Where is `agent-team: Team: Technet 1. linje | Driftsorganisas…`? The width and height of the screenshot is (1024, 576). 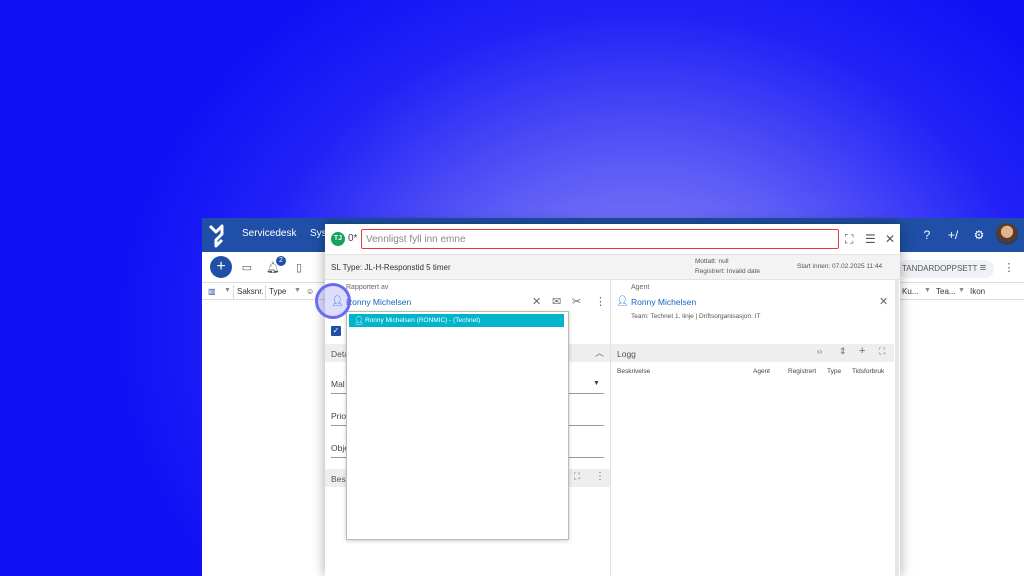 agent-team: Team: Technet 1. linje | Driftsorganisas… is located at coordinates (696, 316).